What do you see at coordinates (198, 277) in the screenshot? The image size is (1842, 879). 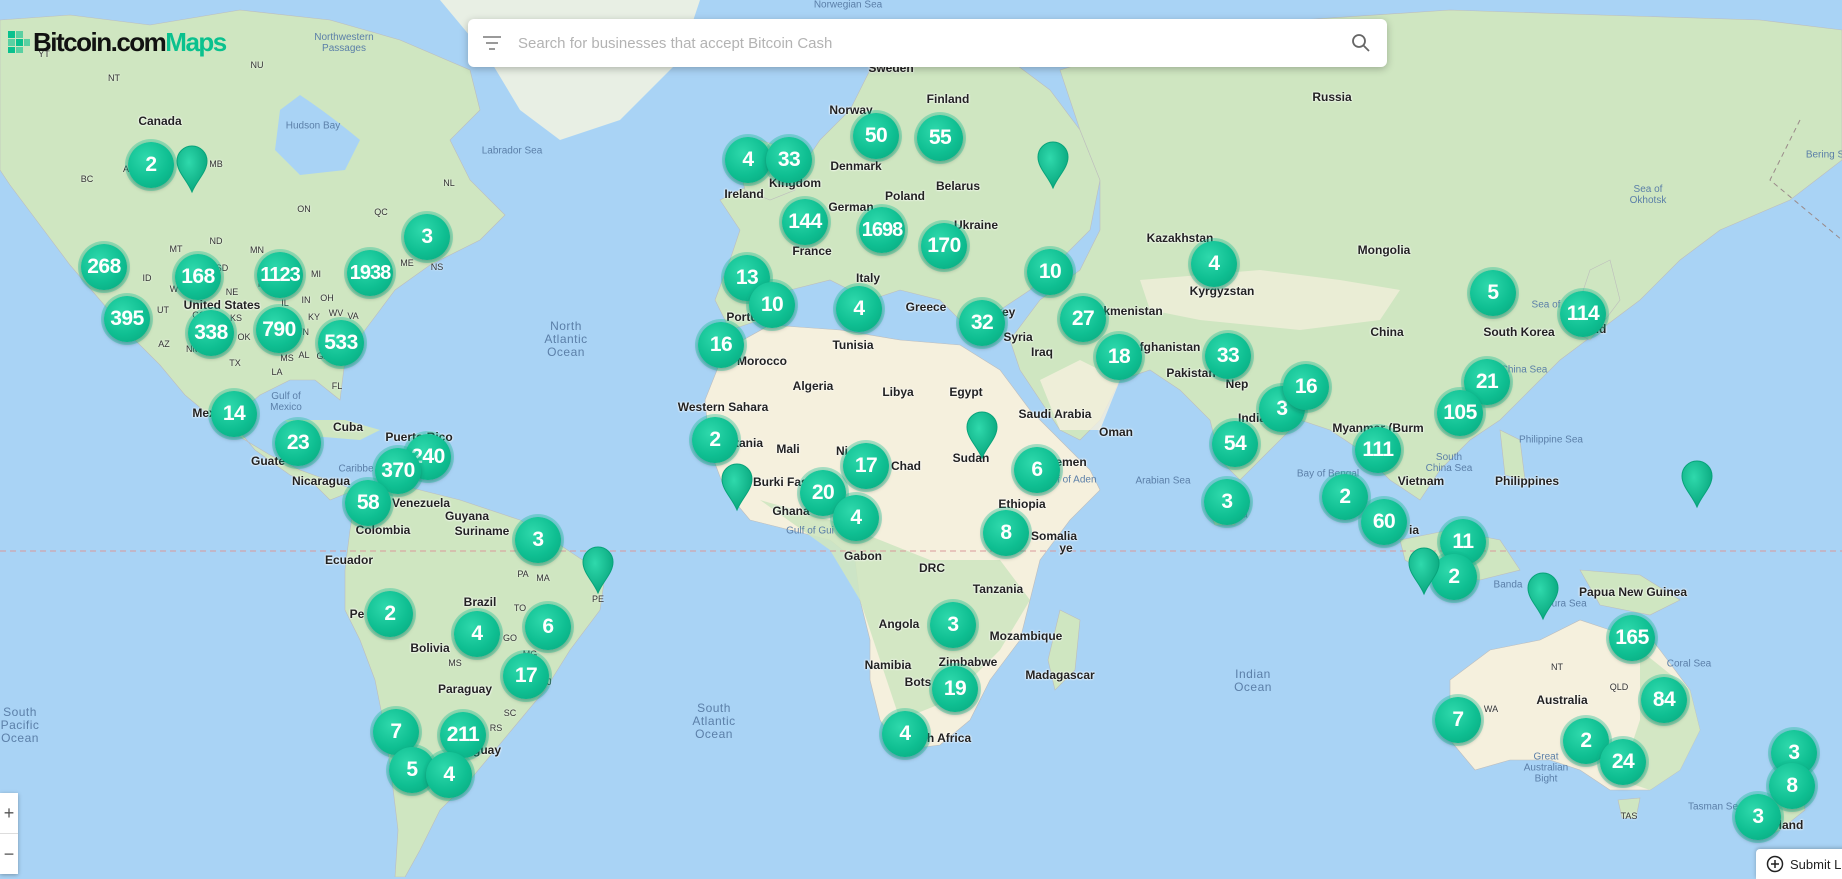 I see `marker-cluster: 168` at bounding box center [198, 277].